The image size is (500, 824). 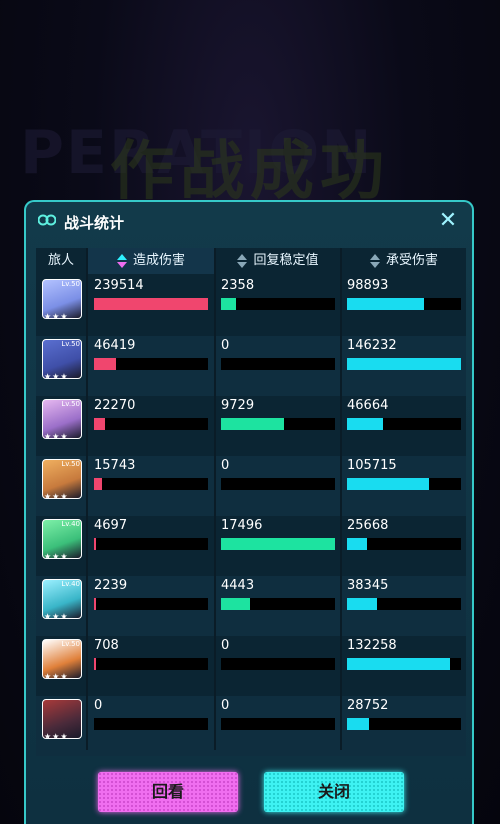 I want to click on table-row: Lv.50 ★★★ 708 0 132258, so click(x=251, y=666).